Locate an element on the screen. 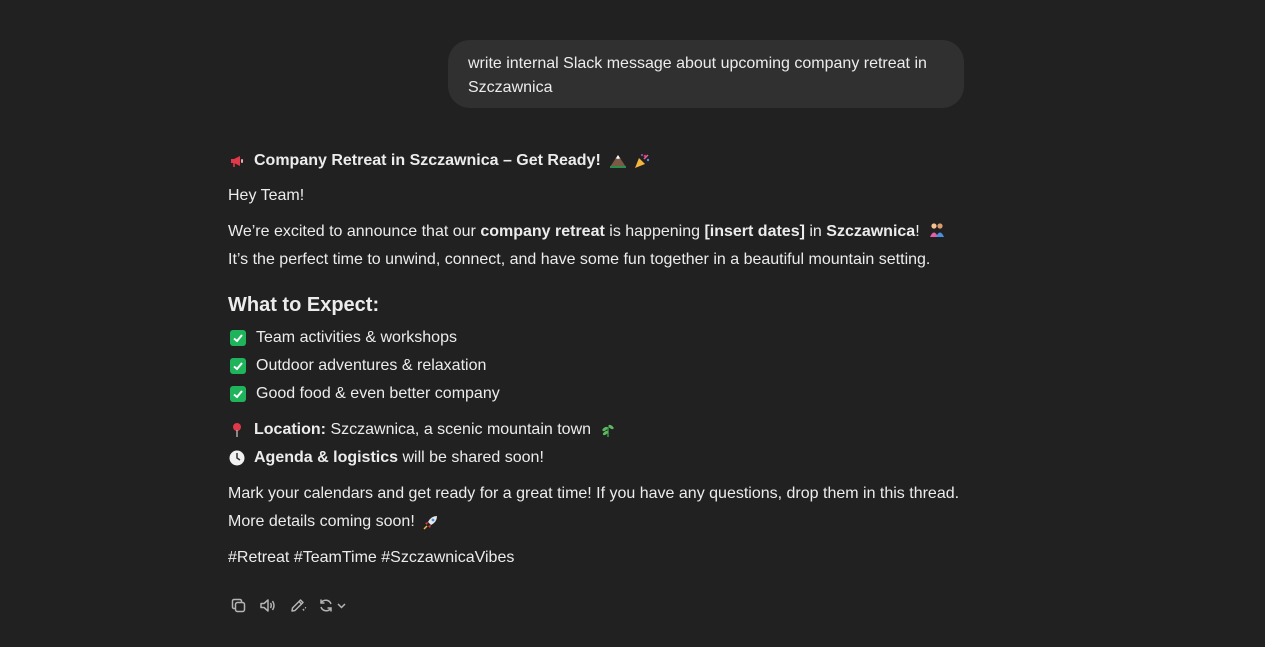 The height and width of the screenshot is (647, 1265). checklist-item: Outdoor adventures & relaxation is located at coordinates (598, 366).